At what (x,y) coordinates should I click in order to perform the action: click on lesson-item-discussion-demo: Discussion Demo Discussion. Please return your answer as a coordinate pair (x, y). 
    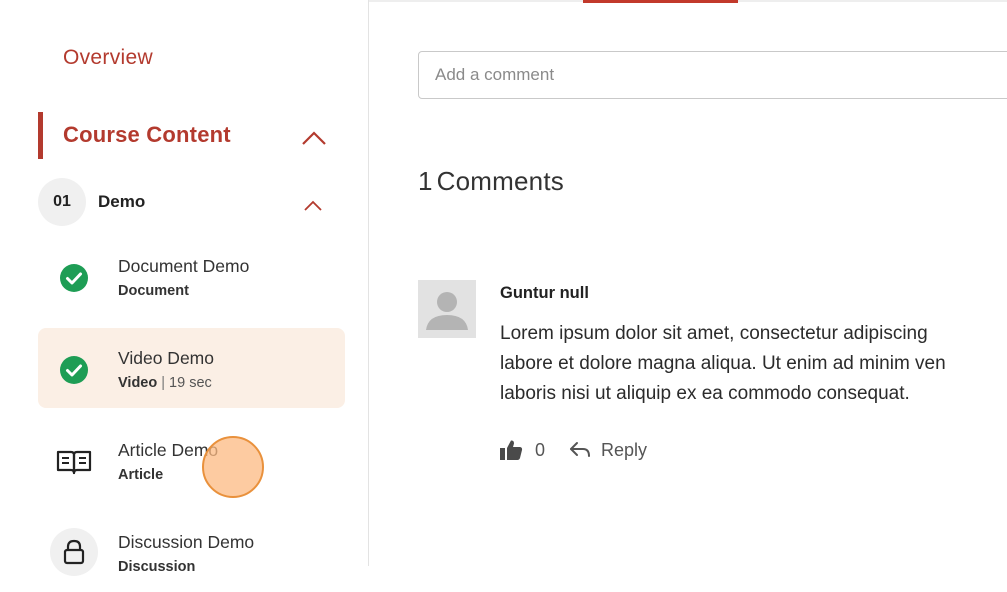
    Looking at the image, I should click on (191, 552).